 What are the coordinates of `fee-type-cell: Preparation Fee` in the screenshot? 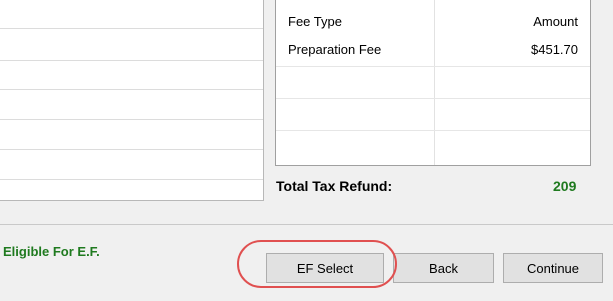 It's located at (335, 49).